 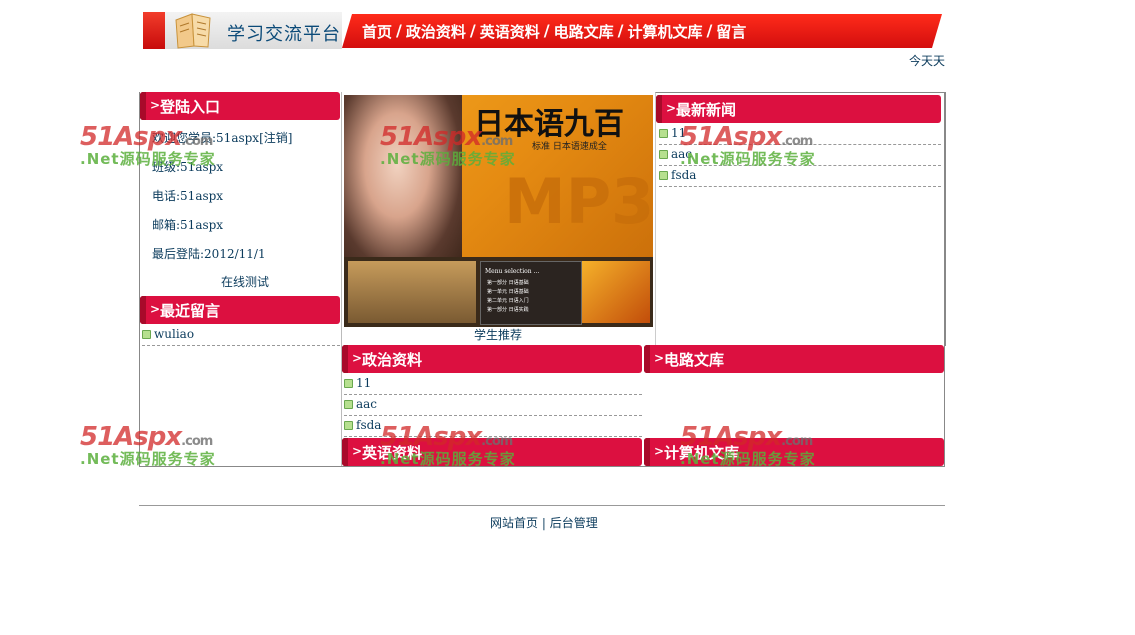 What do you see at coordinates (584, 31) in the screenshot?
I see `nav-circuits: 电路文库` at bounding box center [584, 31].